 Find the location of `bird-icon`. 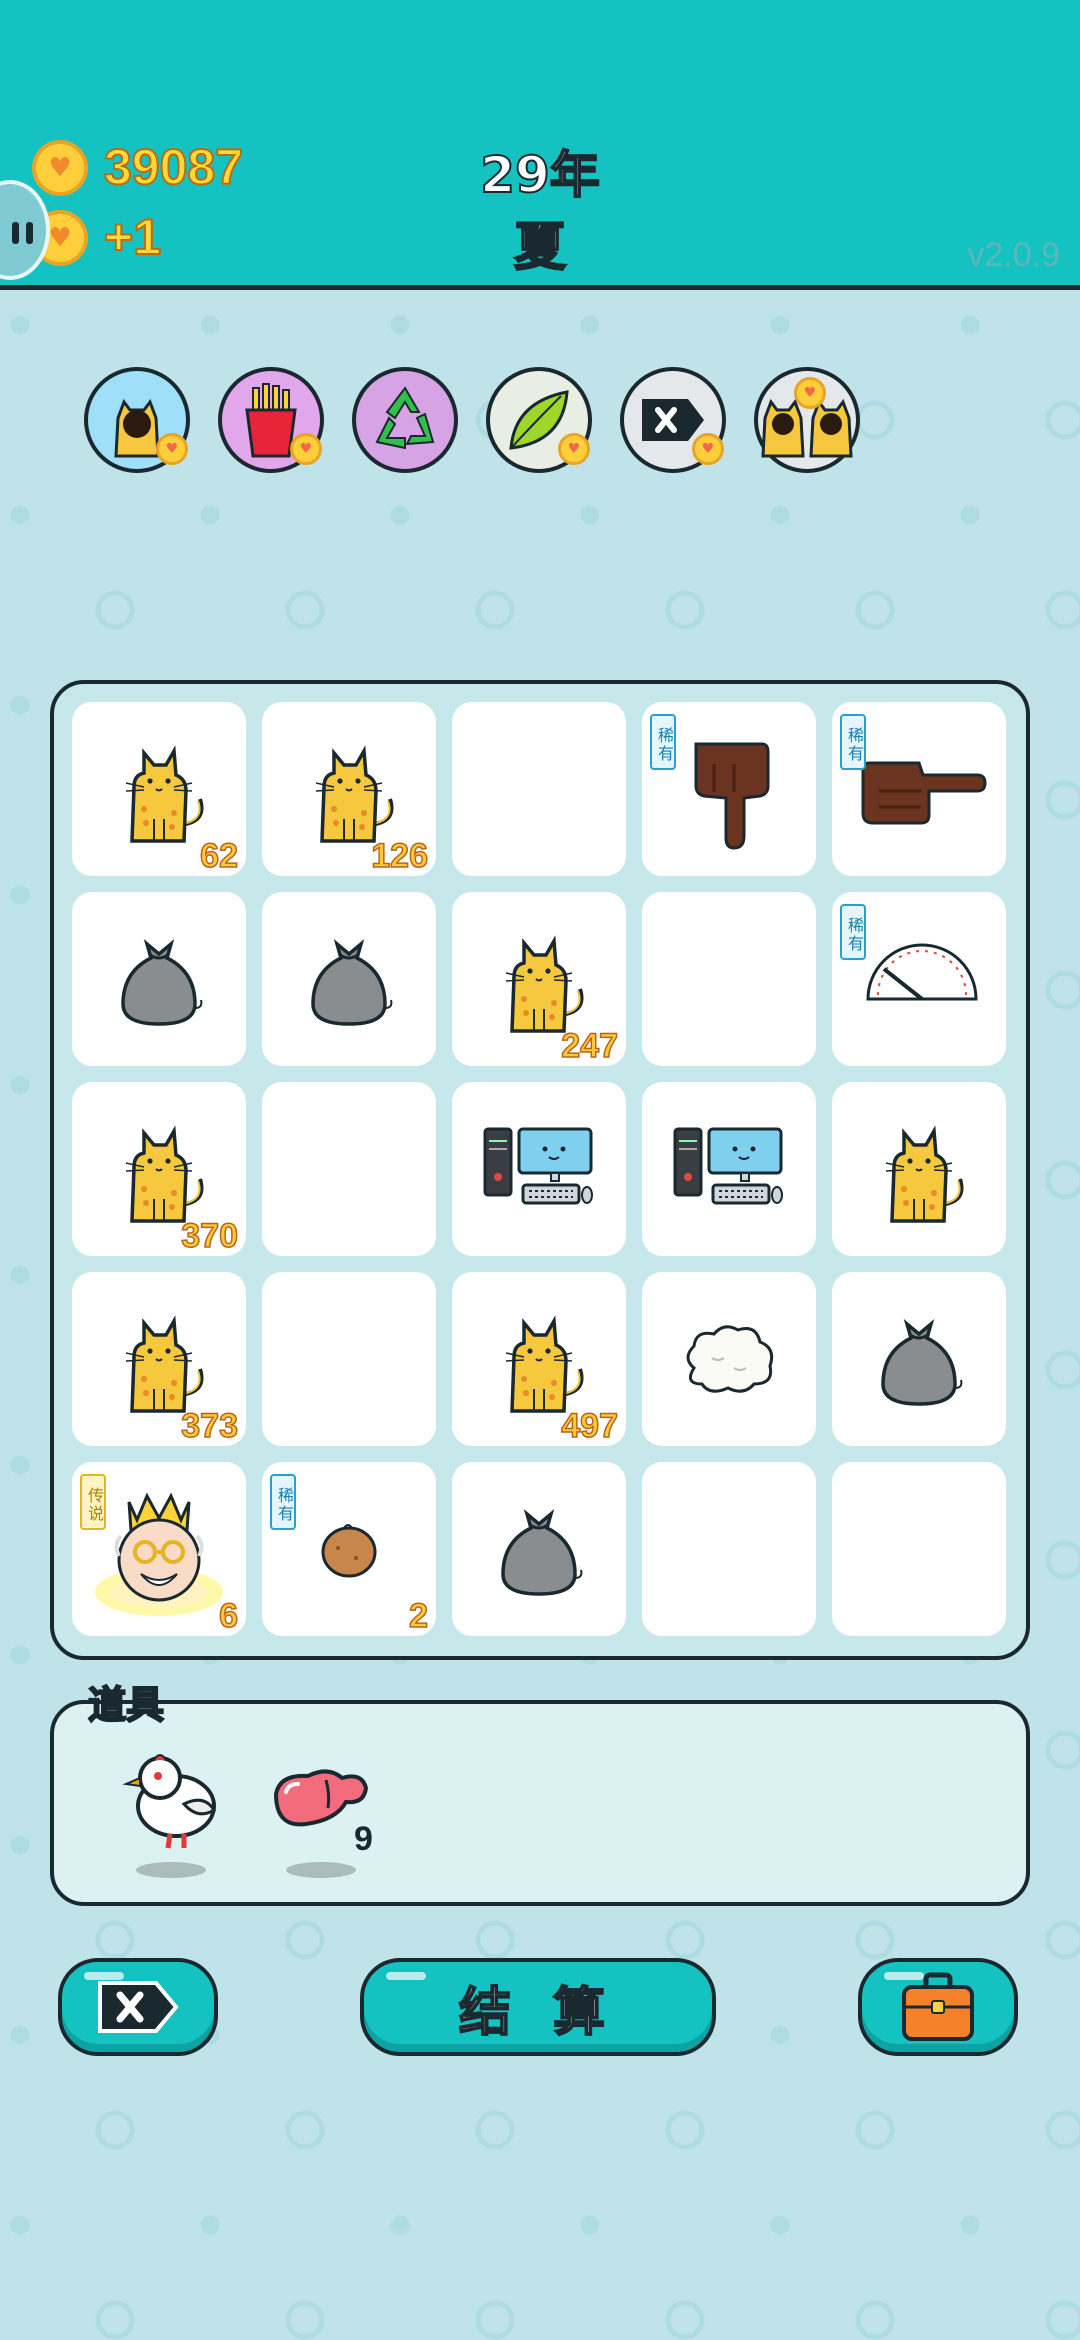

bird-icon is located at coordinates (169, 1801).